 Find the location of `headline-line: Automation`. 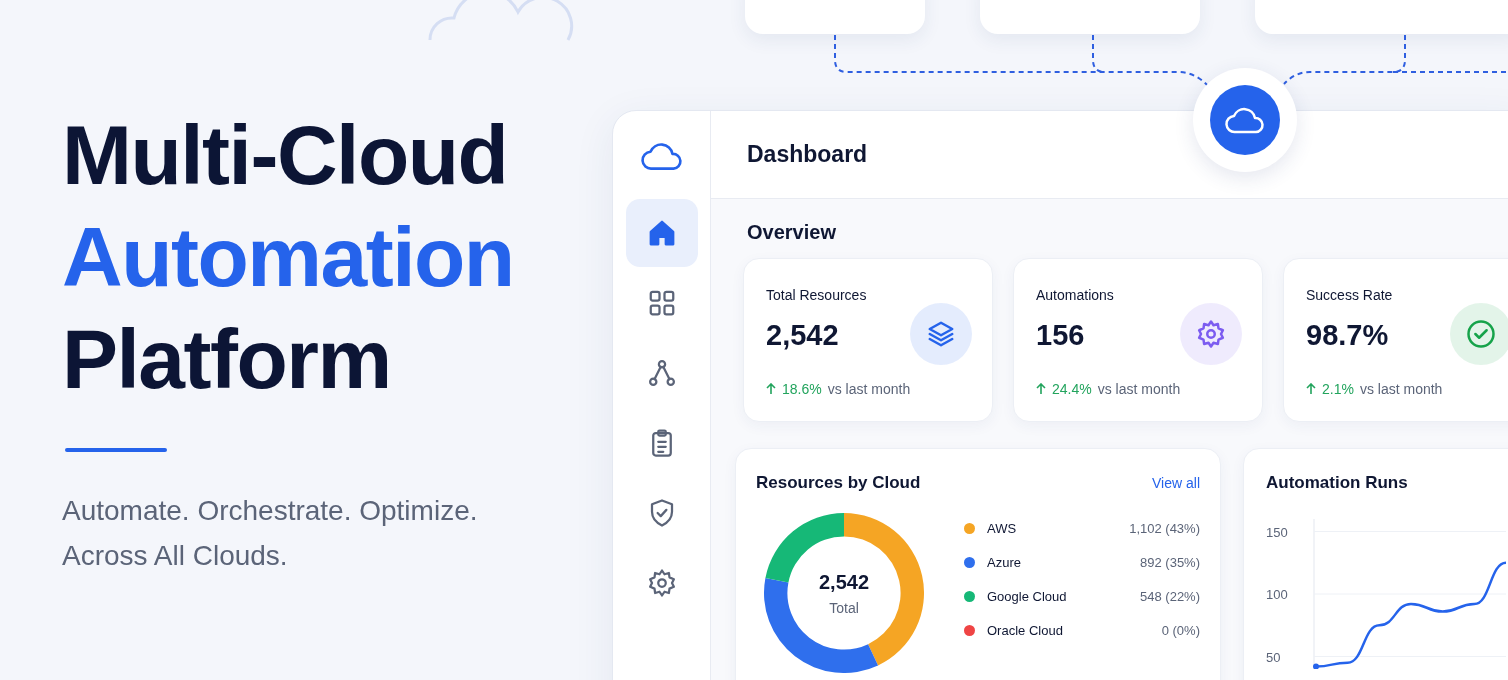

headline-line: Automation is located at coordinates (288, 257).